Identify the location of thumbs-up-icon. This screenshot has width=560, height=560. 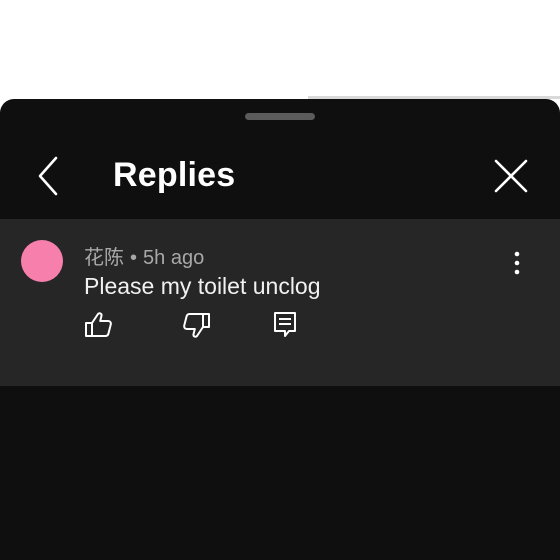
(98, 324).